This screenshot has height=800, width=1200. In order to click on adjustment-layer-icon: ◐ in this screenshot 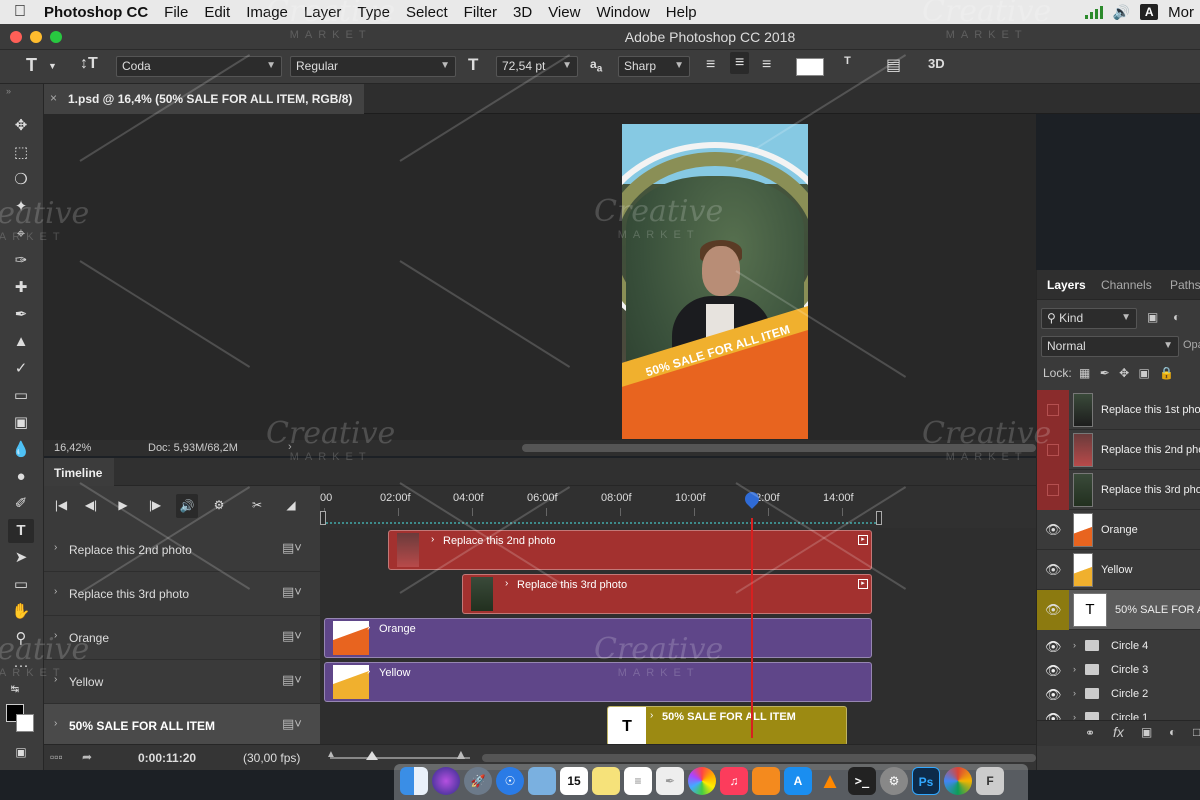, I will do `click(1172, 732)`.